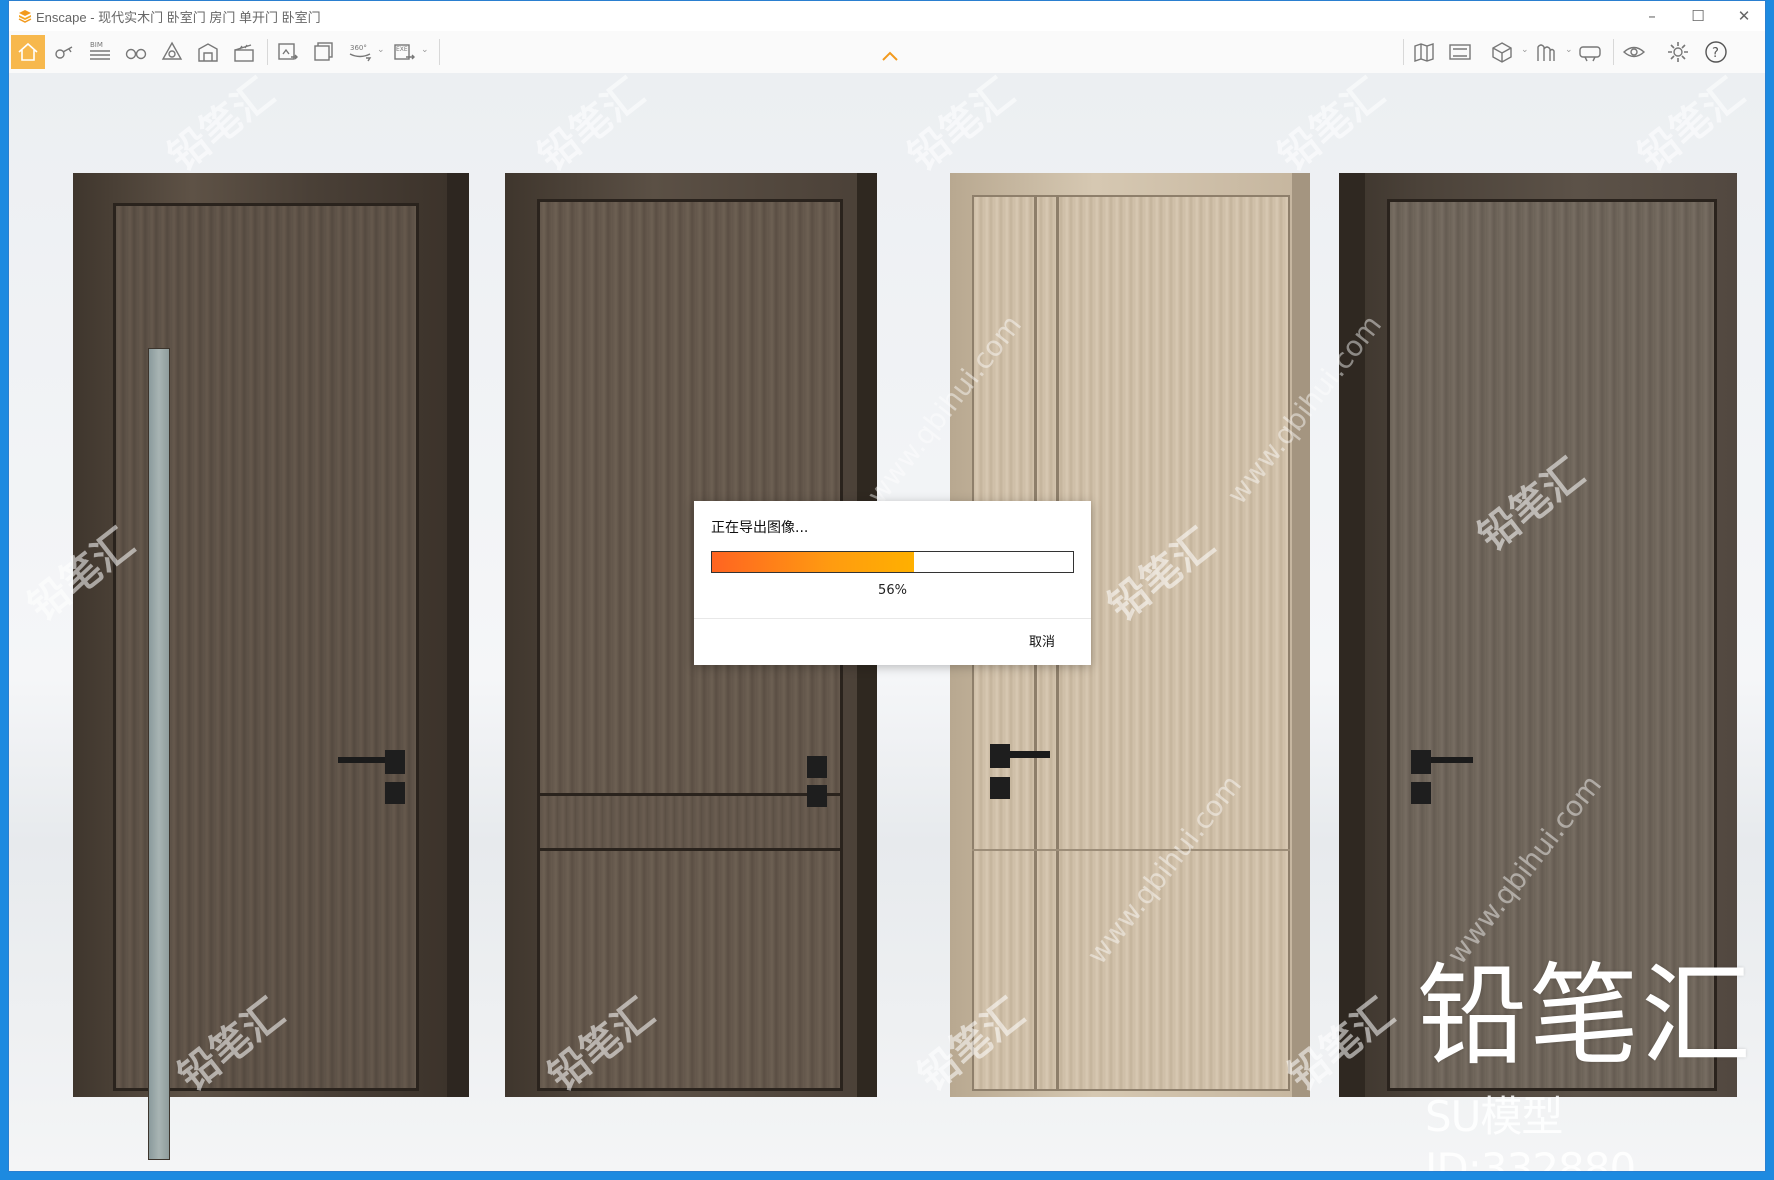 The image size is (1774, 1180). What do you see at coordinates (1131, 850) in the screenshot?
I see `groove-line` at bounding box center [1131, 850].